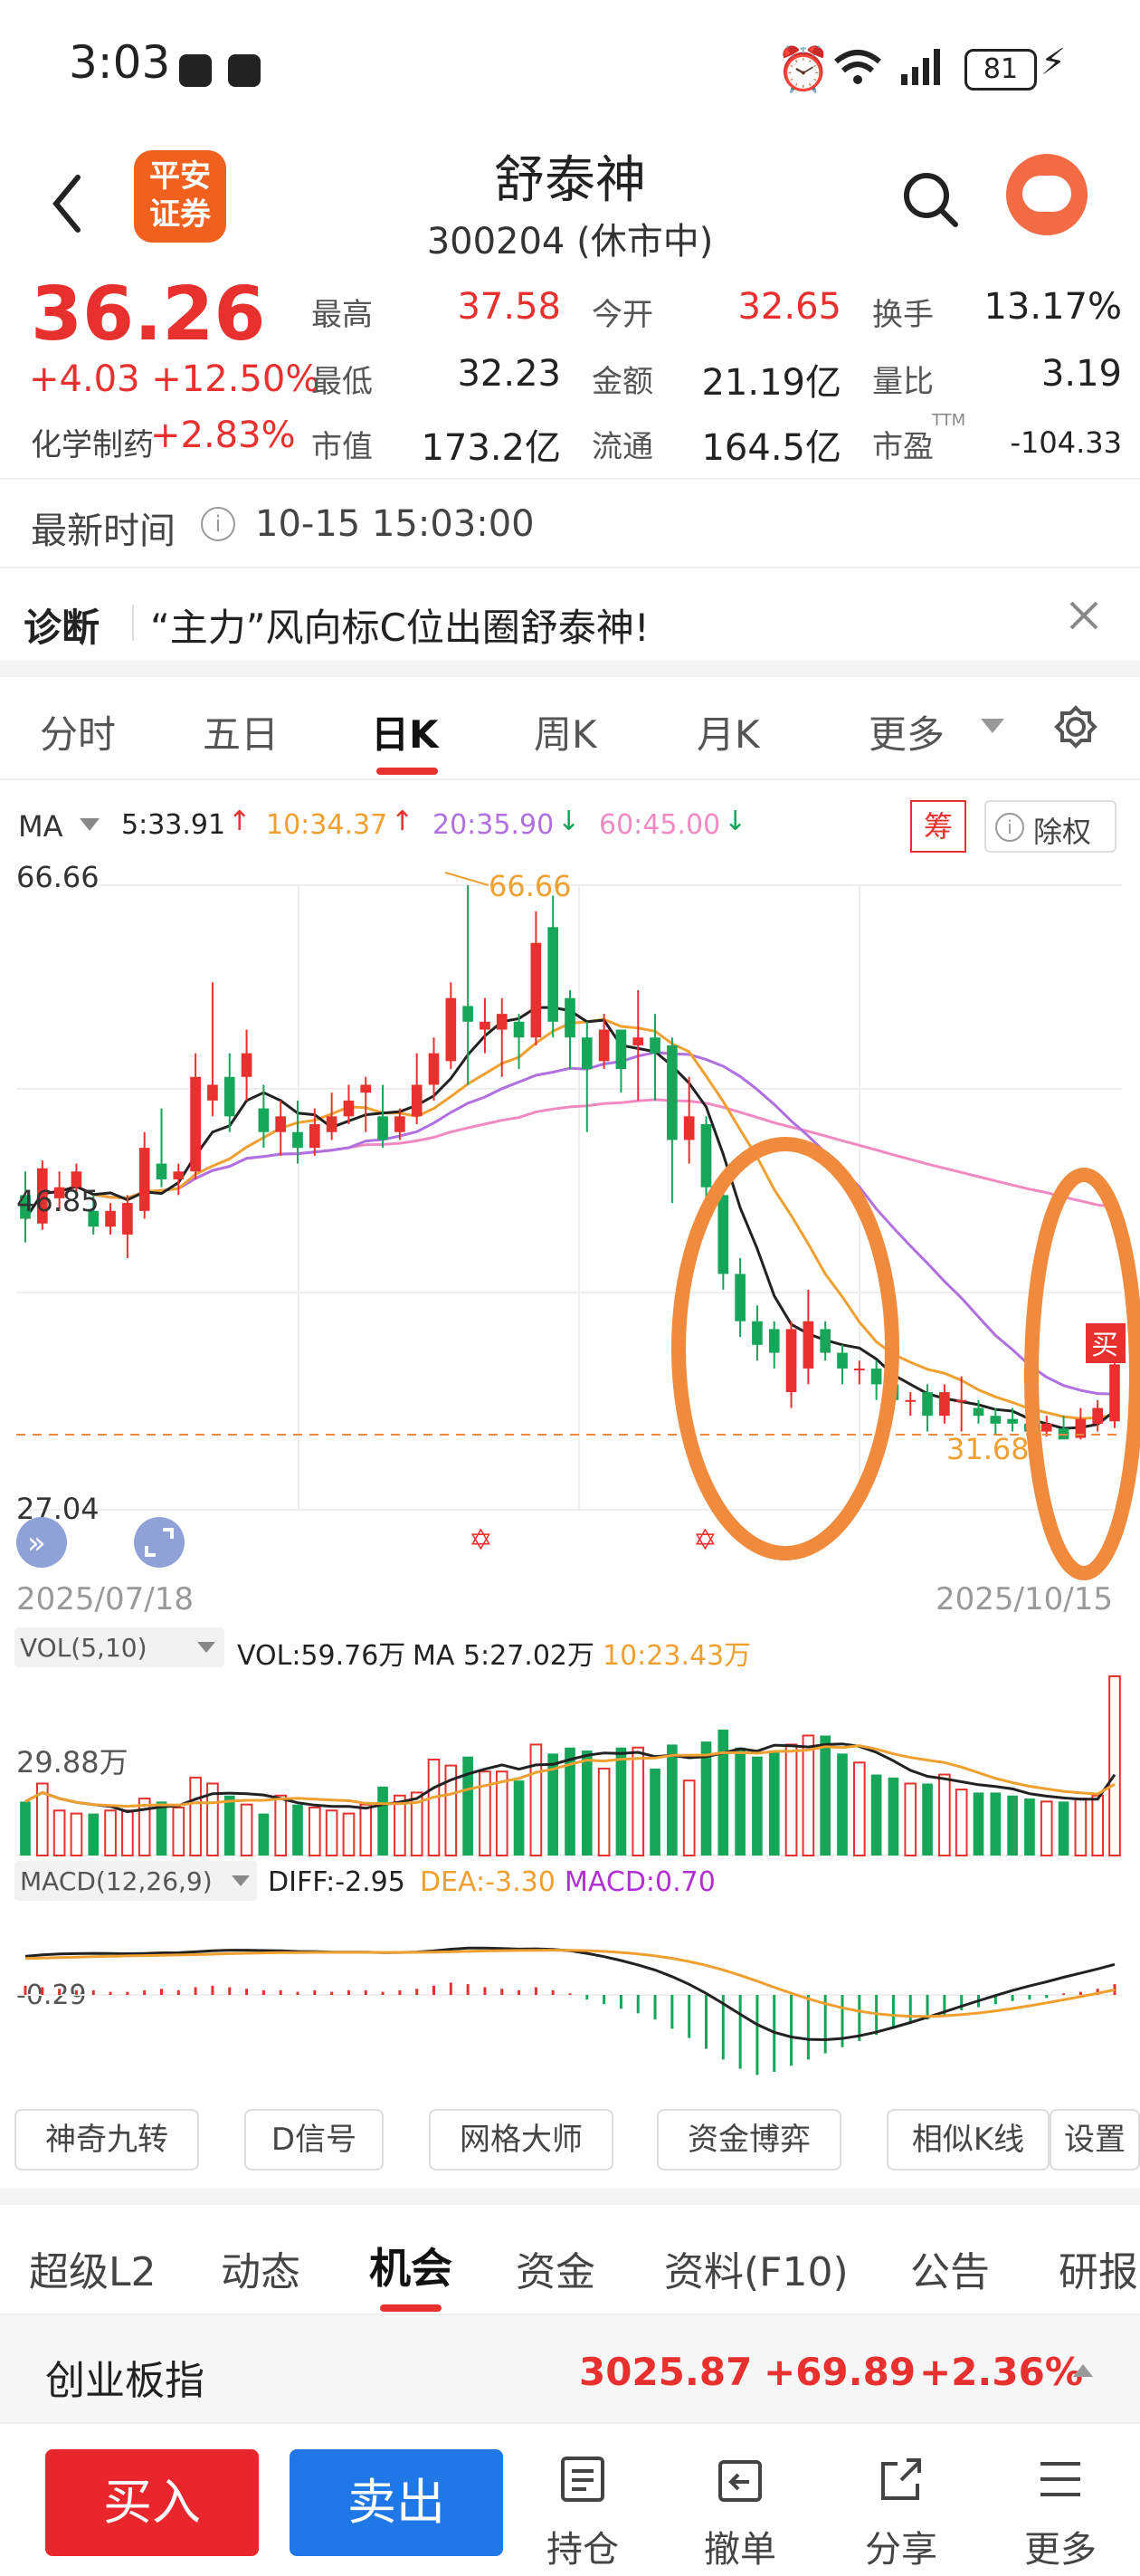  Describe the element at coordinates (41, 826) in the screenshot. I see `ma-label: MA` at that location.